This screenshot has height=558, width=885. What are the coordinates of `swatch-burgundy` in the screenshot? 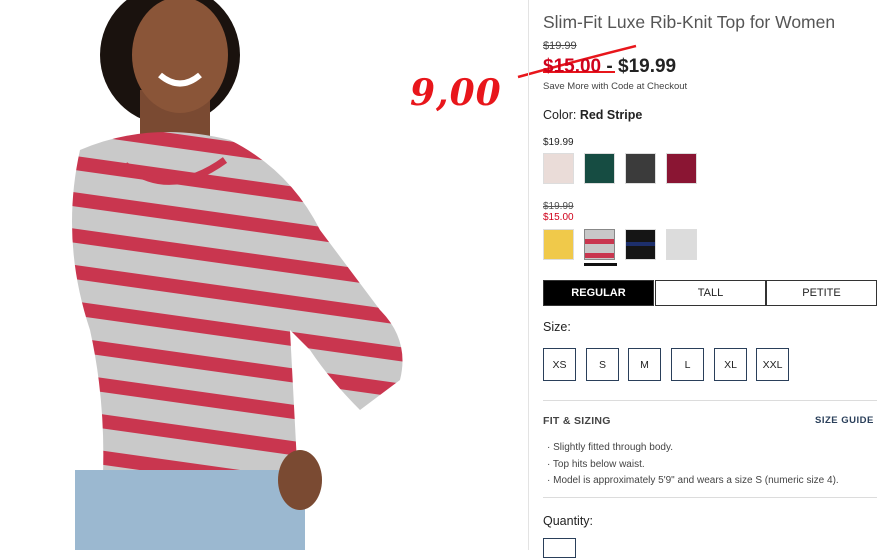 It's located at (681, 168).